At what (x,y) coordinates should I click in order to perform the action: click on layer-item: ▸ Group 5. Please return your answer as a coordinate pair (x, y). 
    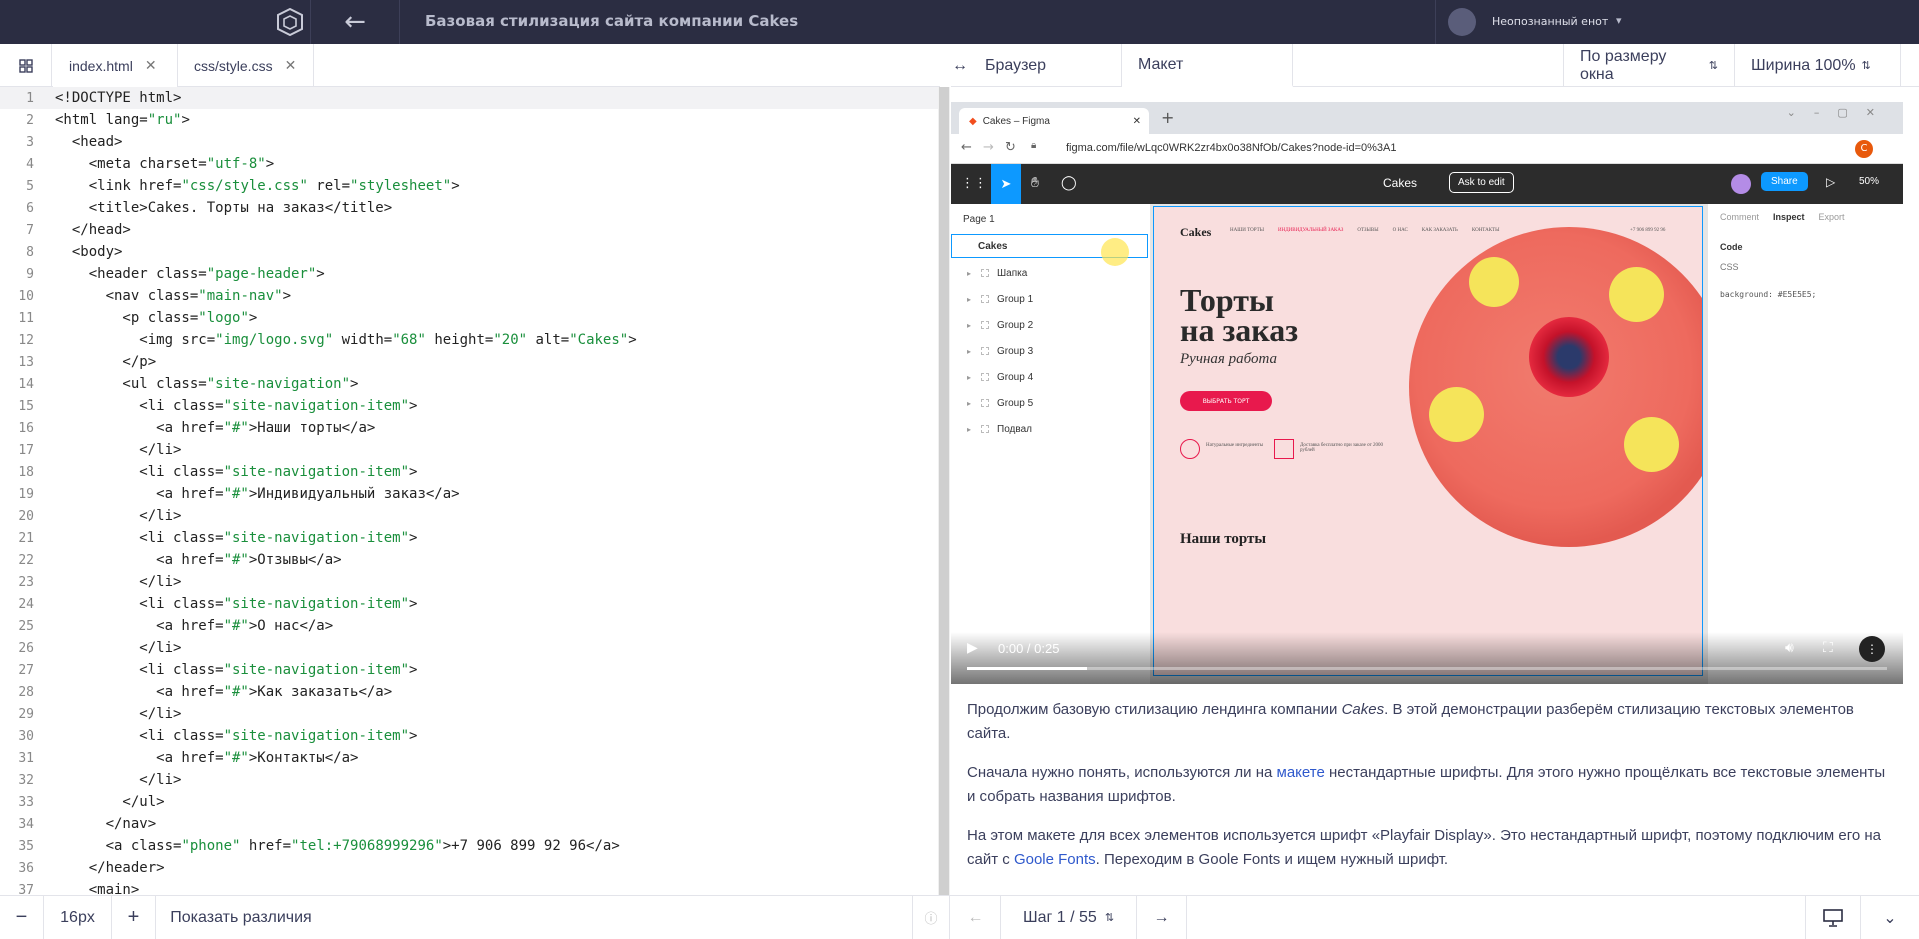
    Looking at the image, I should click on (1051, 403).